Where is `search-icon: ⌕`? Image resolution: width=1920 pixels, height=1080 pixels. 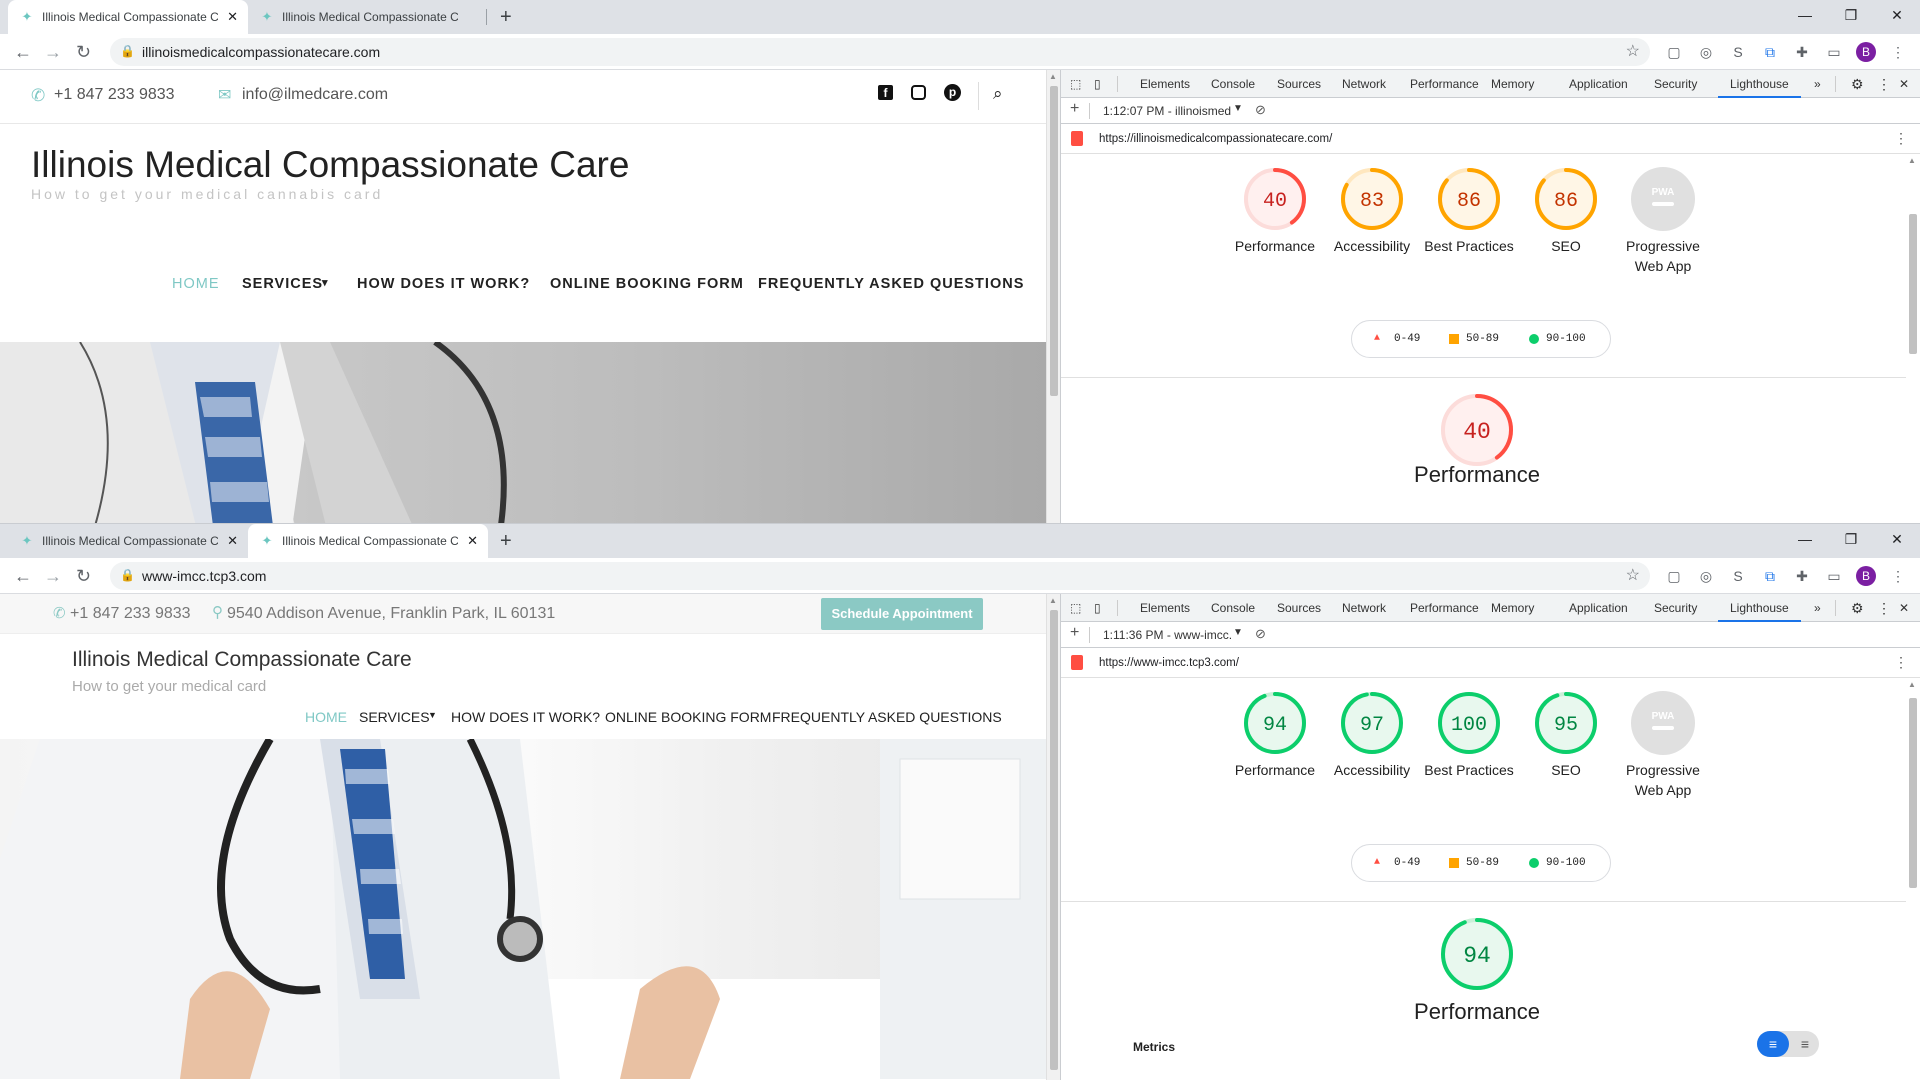
search-icon: ⌕ is located at coordinates (998, 94).